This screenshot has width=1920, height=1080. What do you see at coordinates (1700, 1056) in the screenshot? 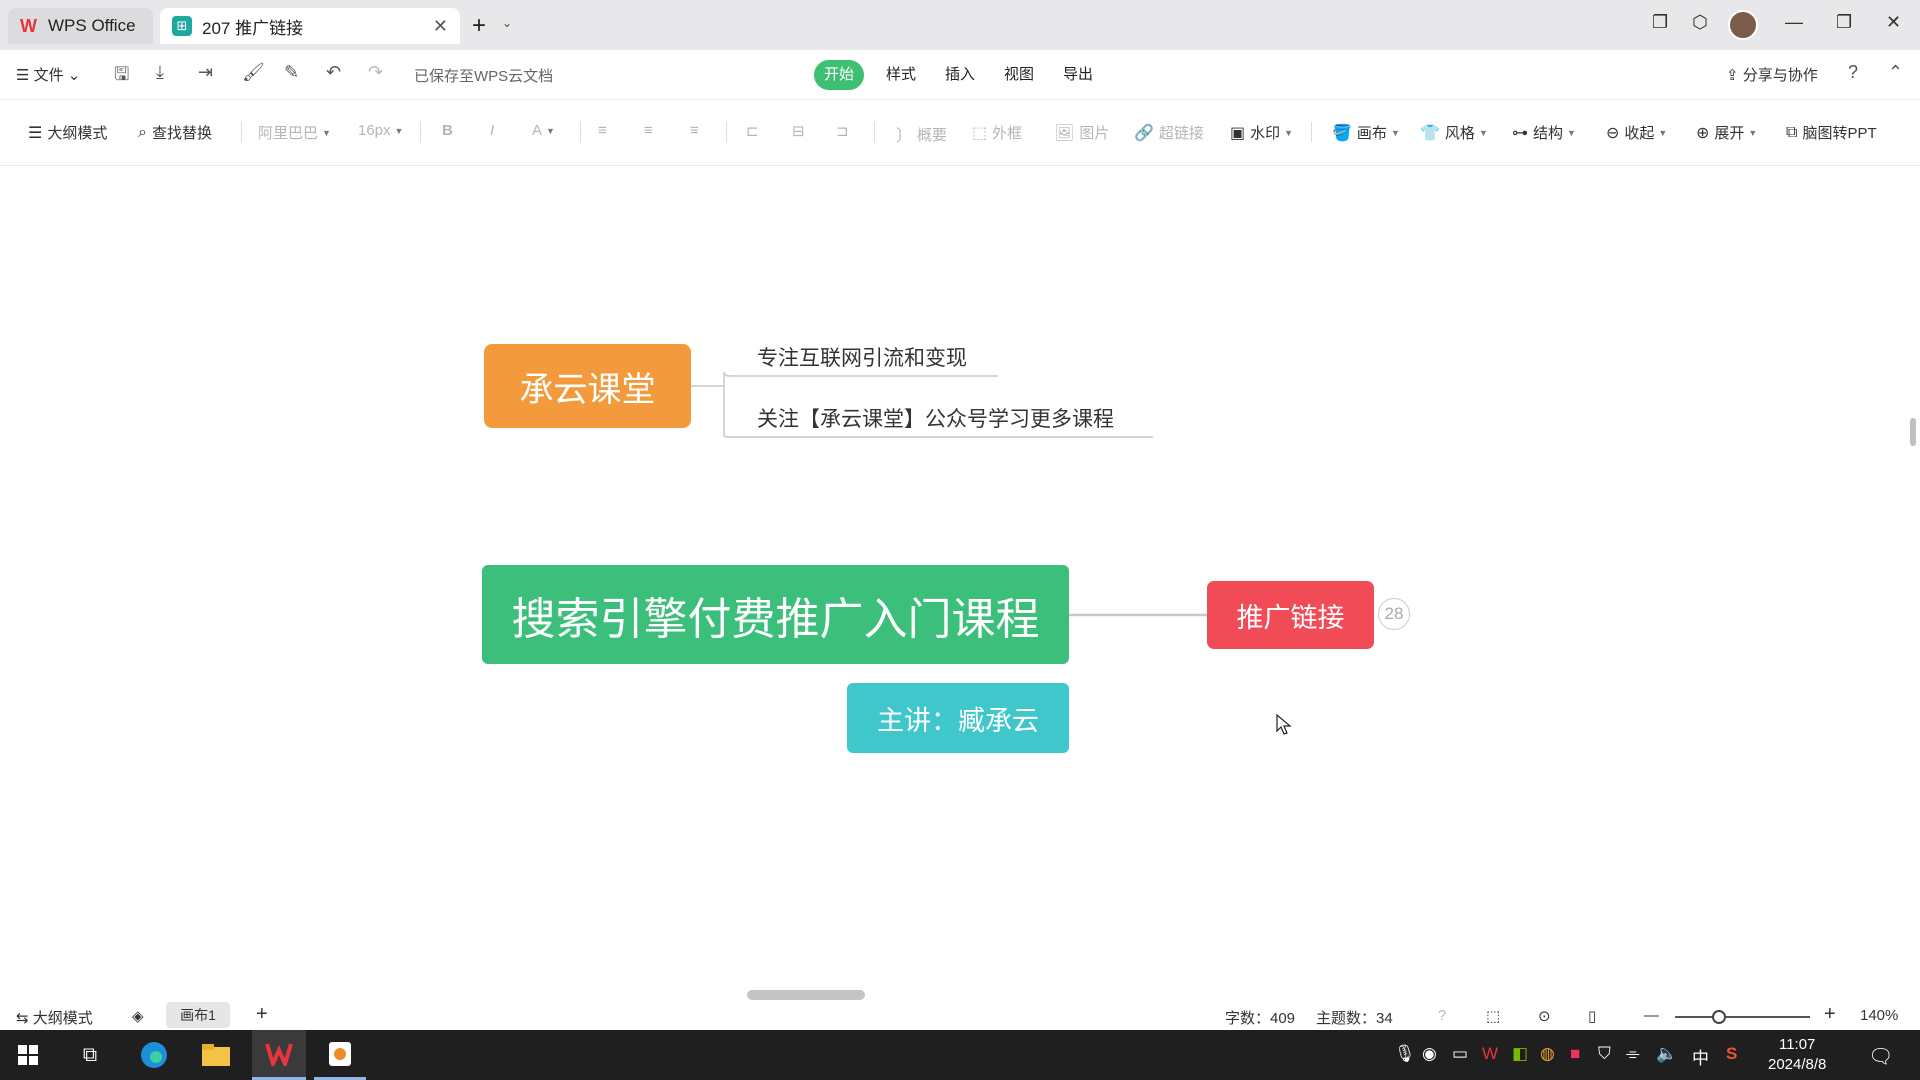
I see `ime-indicator: 中` at bounding box center [1700, 1056].